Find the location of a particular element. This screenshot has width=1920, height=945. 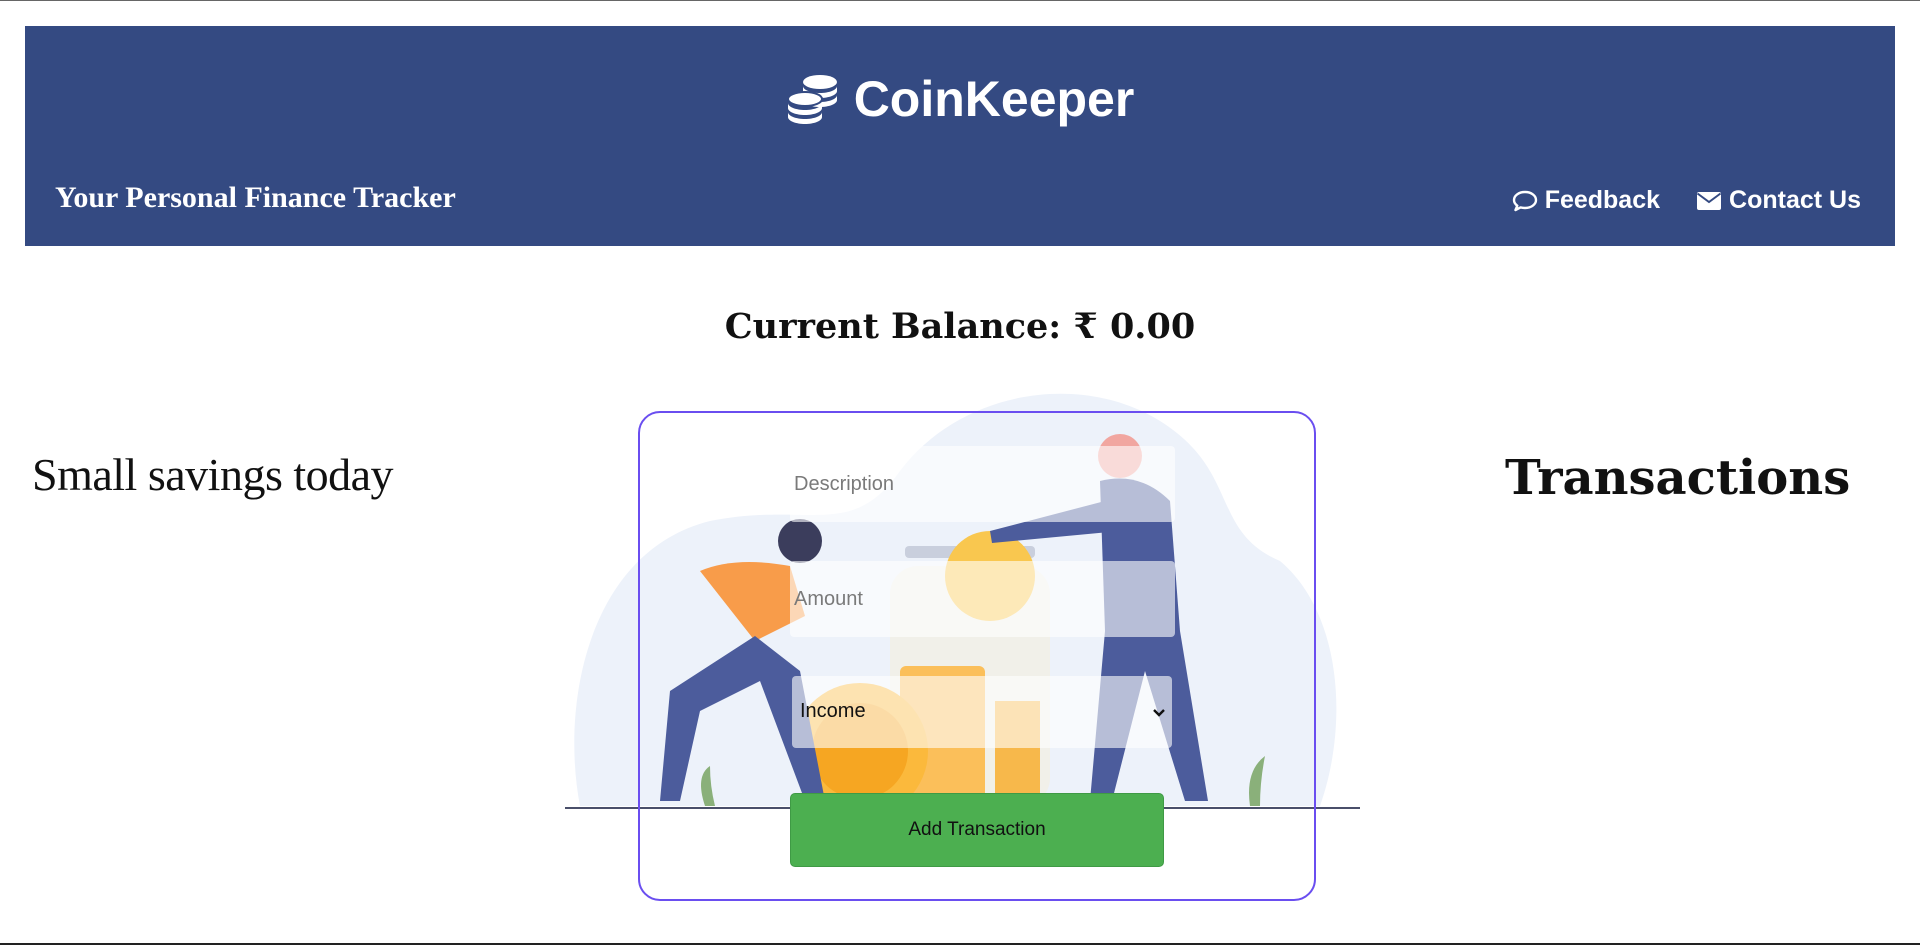

comment-icon is located at coordinates (1525, 201).